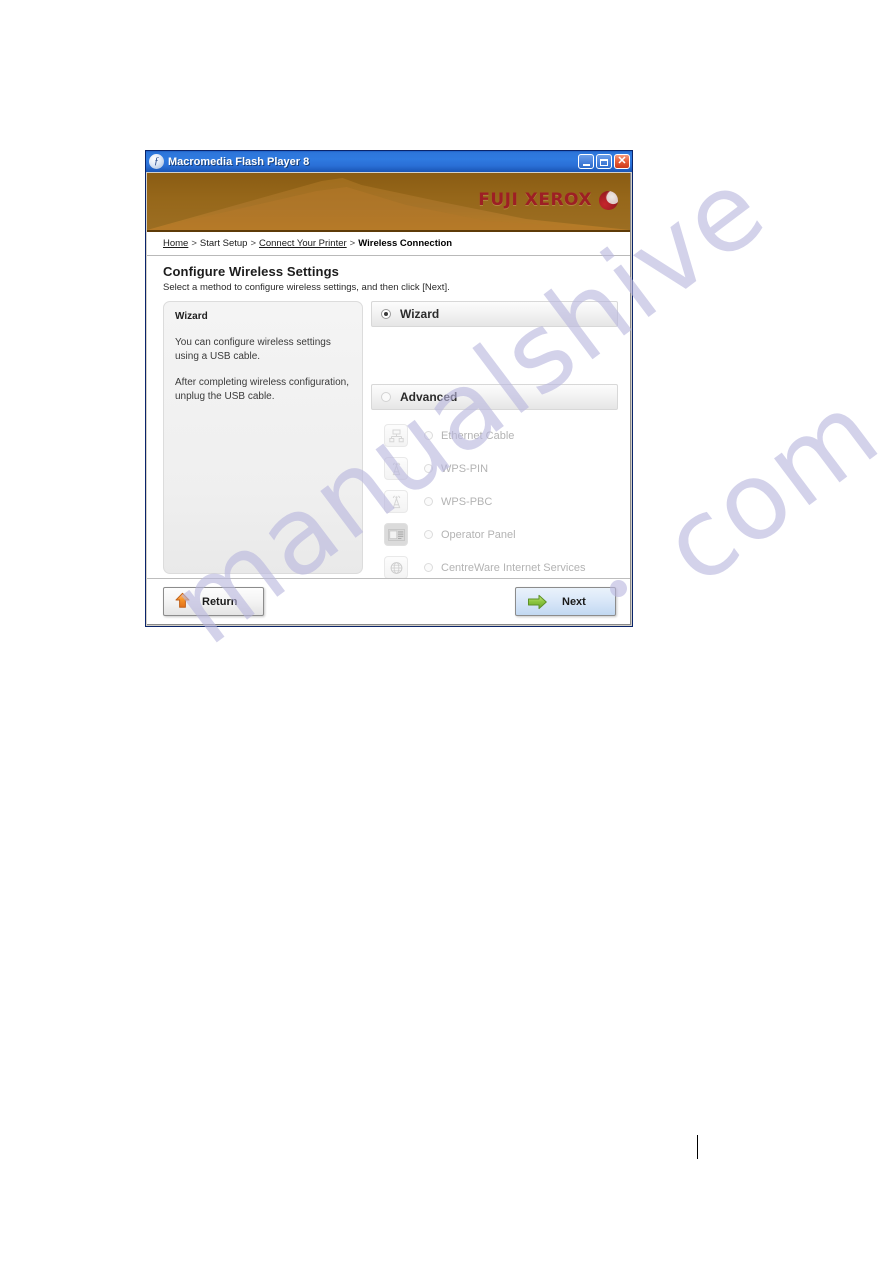  What do you see at coordinates (608, 200) in the screenshot?
I see `fuji-xerox-sphere-logo-icon` at bounding box center [608, 200].